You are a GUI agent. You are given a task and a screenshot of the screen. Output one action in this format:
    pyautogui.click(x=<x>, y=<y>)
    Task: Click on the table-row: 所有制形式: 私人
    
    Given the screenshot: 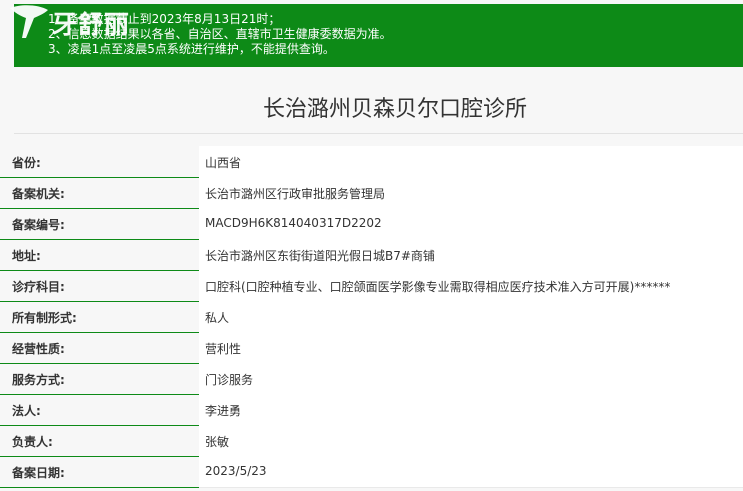 What is the action you would take?
    pyautogui.click(x=371, y=317)
    